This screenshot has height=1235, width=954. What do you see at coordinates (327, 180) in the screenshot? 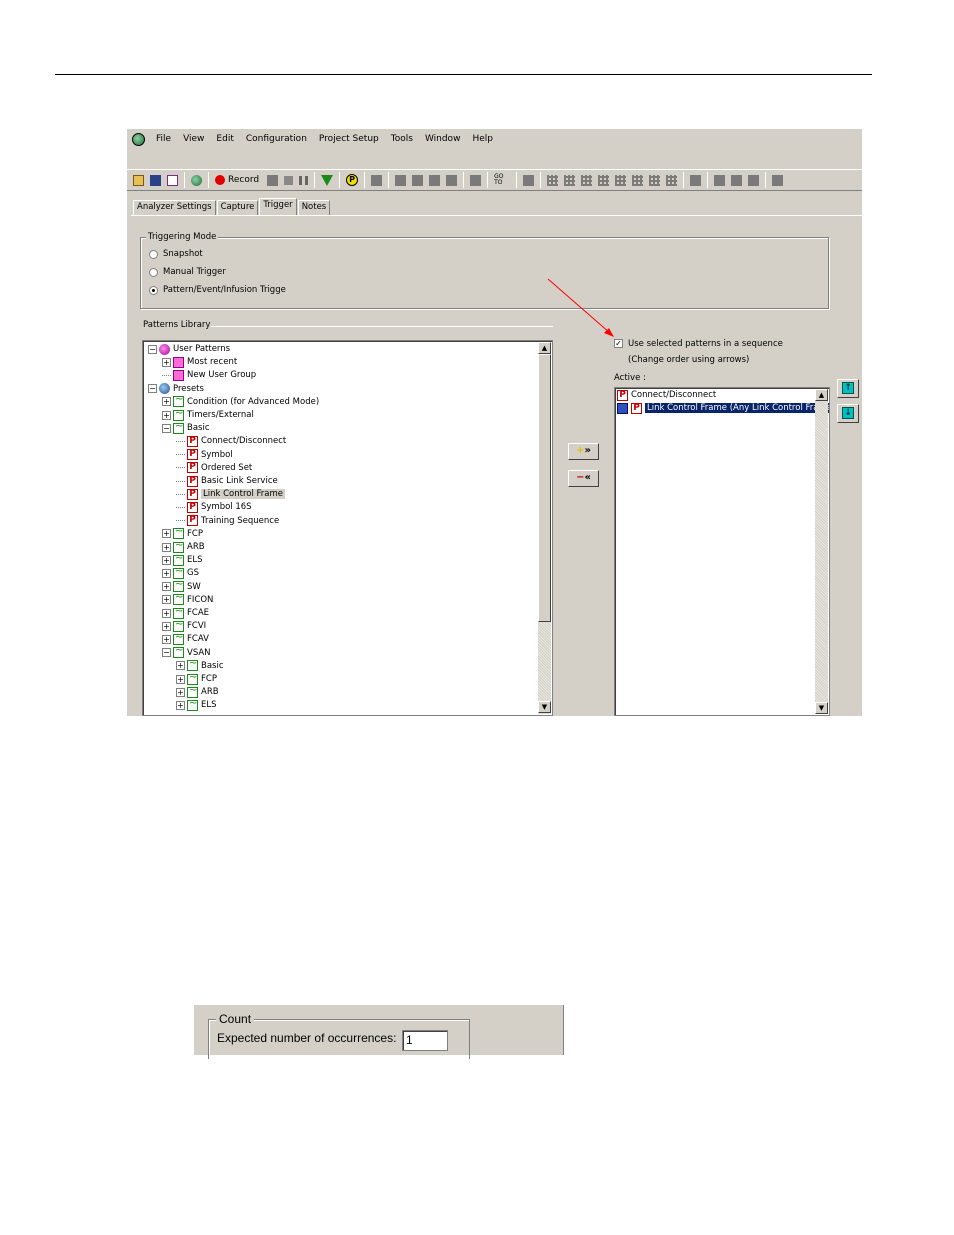
I see `filter-green-icon` at bounding box center [327, 180].